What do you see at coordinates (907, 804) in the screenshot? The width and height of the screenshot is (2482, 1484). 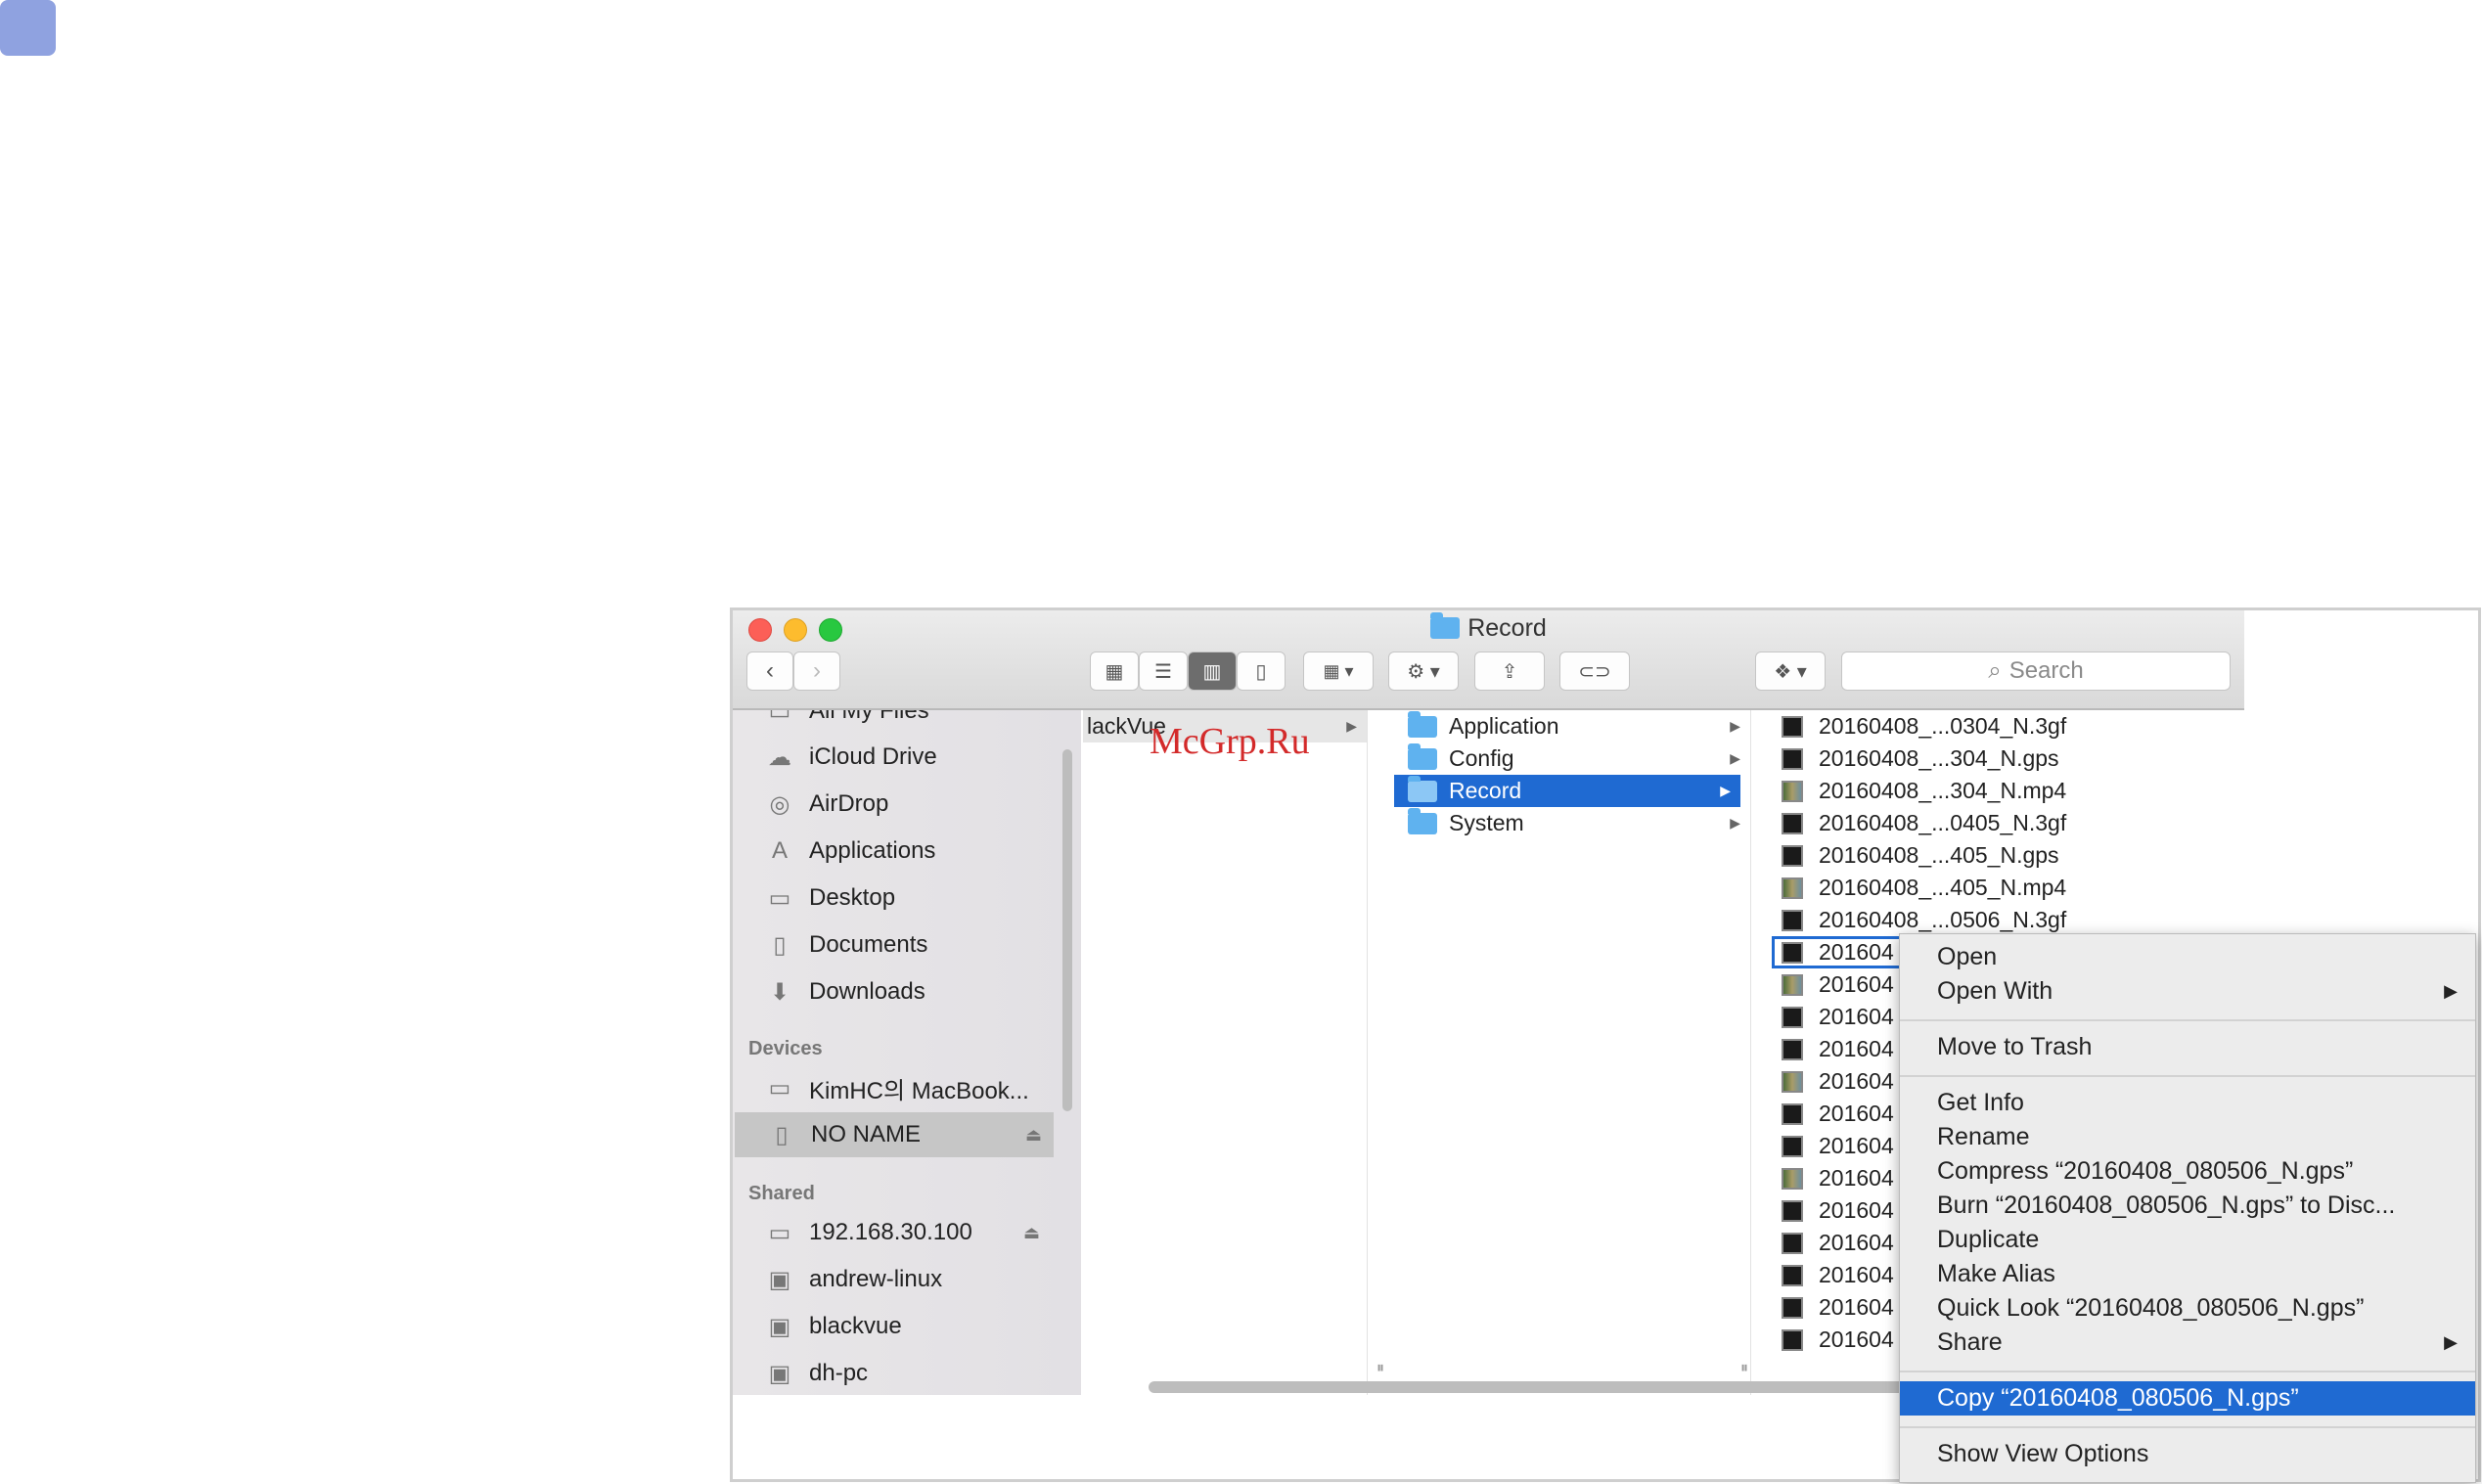 I see `sidebar-item-airdrop: ◎ AirDrop` at bounding box center [907, 804].